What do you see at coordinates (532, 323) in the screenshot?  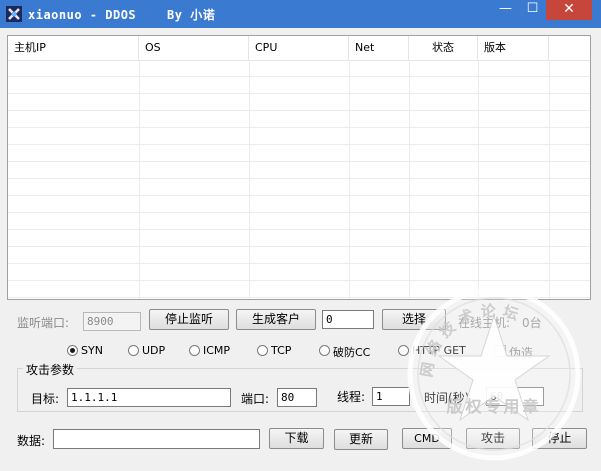 I see `online-hosts-count: 0台` at bounding box center [532, 323].